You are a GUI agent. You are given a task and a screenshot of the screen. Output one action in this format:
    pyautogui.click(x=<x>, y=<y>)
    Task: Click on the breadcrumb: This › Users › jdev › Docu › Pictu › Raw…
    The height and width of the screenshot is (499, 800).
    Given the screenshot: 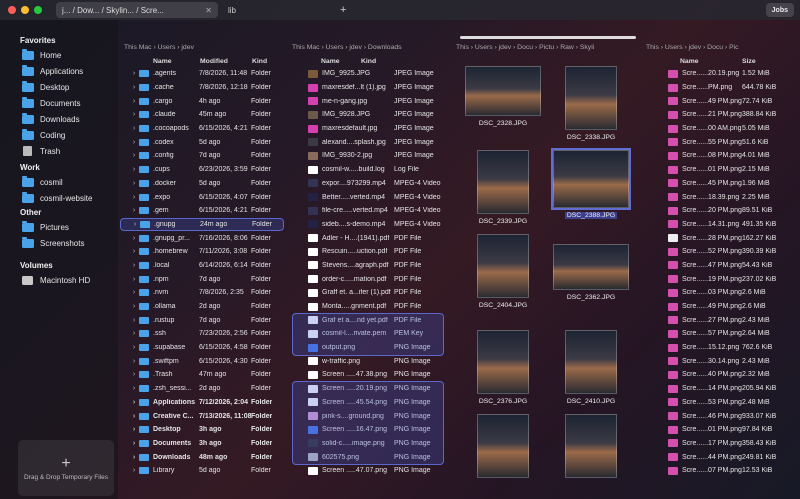 What is the action you would take?
    pyautogui.click(x=546, y=48)
    